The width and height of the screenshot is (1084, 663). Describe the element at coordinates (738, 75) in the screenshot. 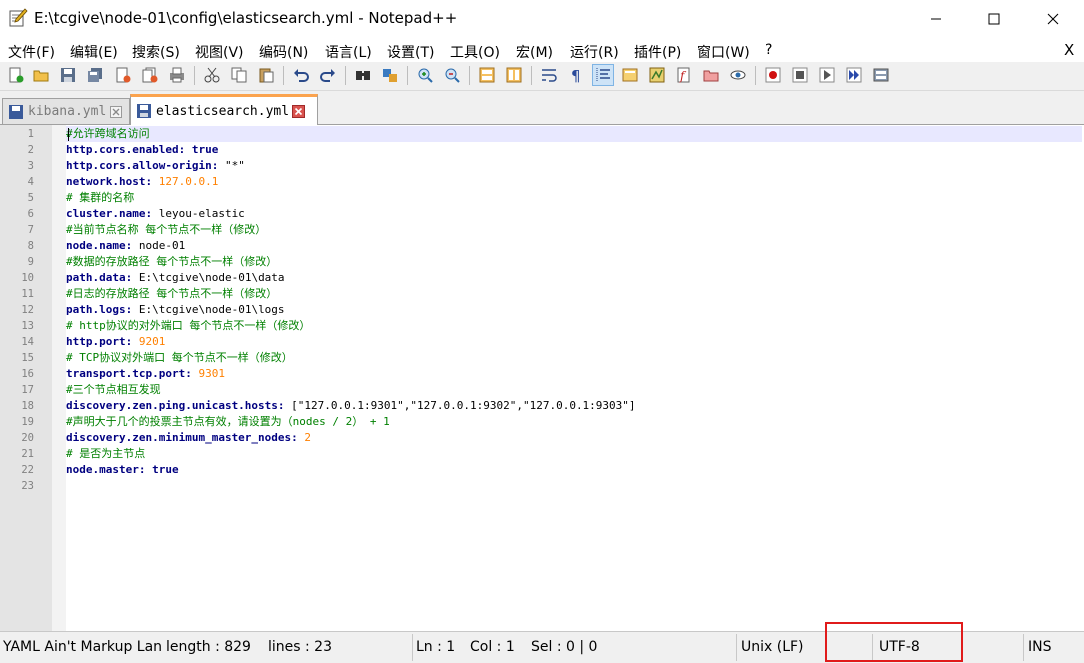

I see `monitoring-eye-icon` at that location.